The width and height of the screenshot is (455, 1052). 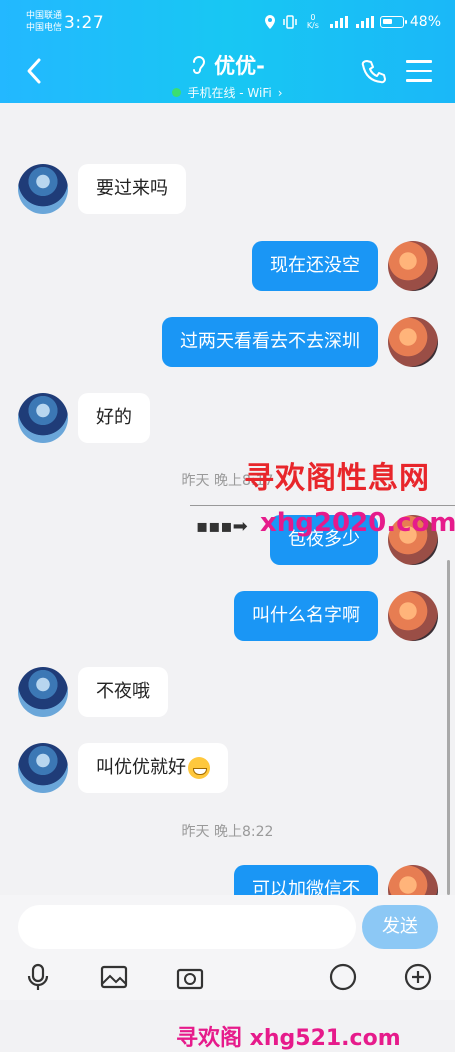 What do you see at coordinates (187, 927) in the screenshot?
I see `message-input` at bounding box center [187, 927].